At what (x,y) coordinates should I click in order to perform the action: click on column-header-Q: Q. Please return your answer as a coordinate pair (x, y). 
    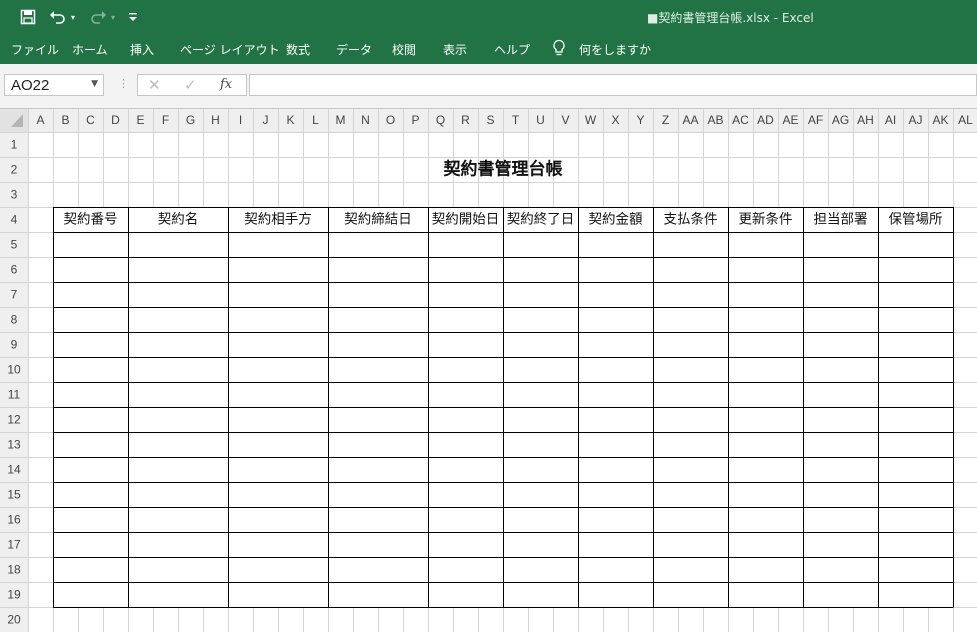
    Looking at the image, I should click on (440, 120).